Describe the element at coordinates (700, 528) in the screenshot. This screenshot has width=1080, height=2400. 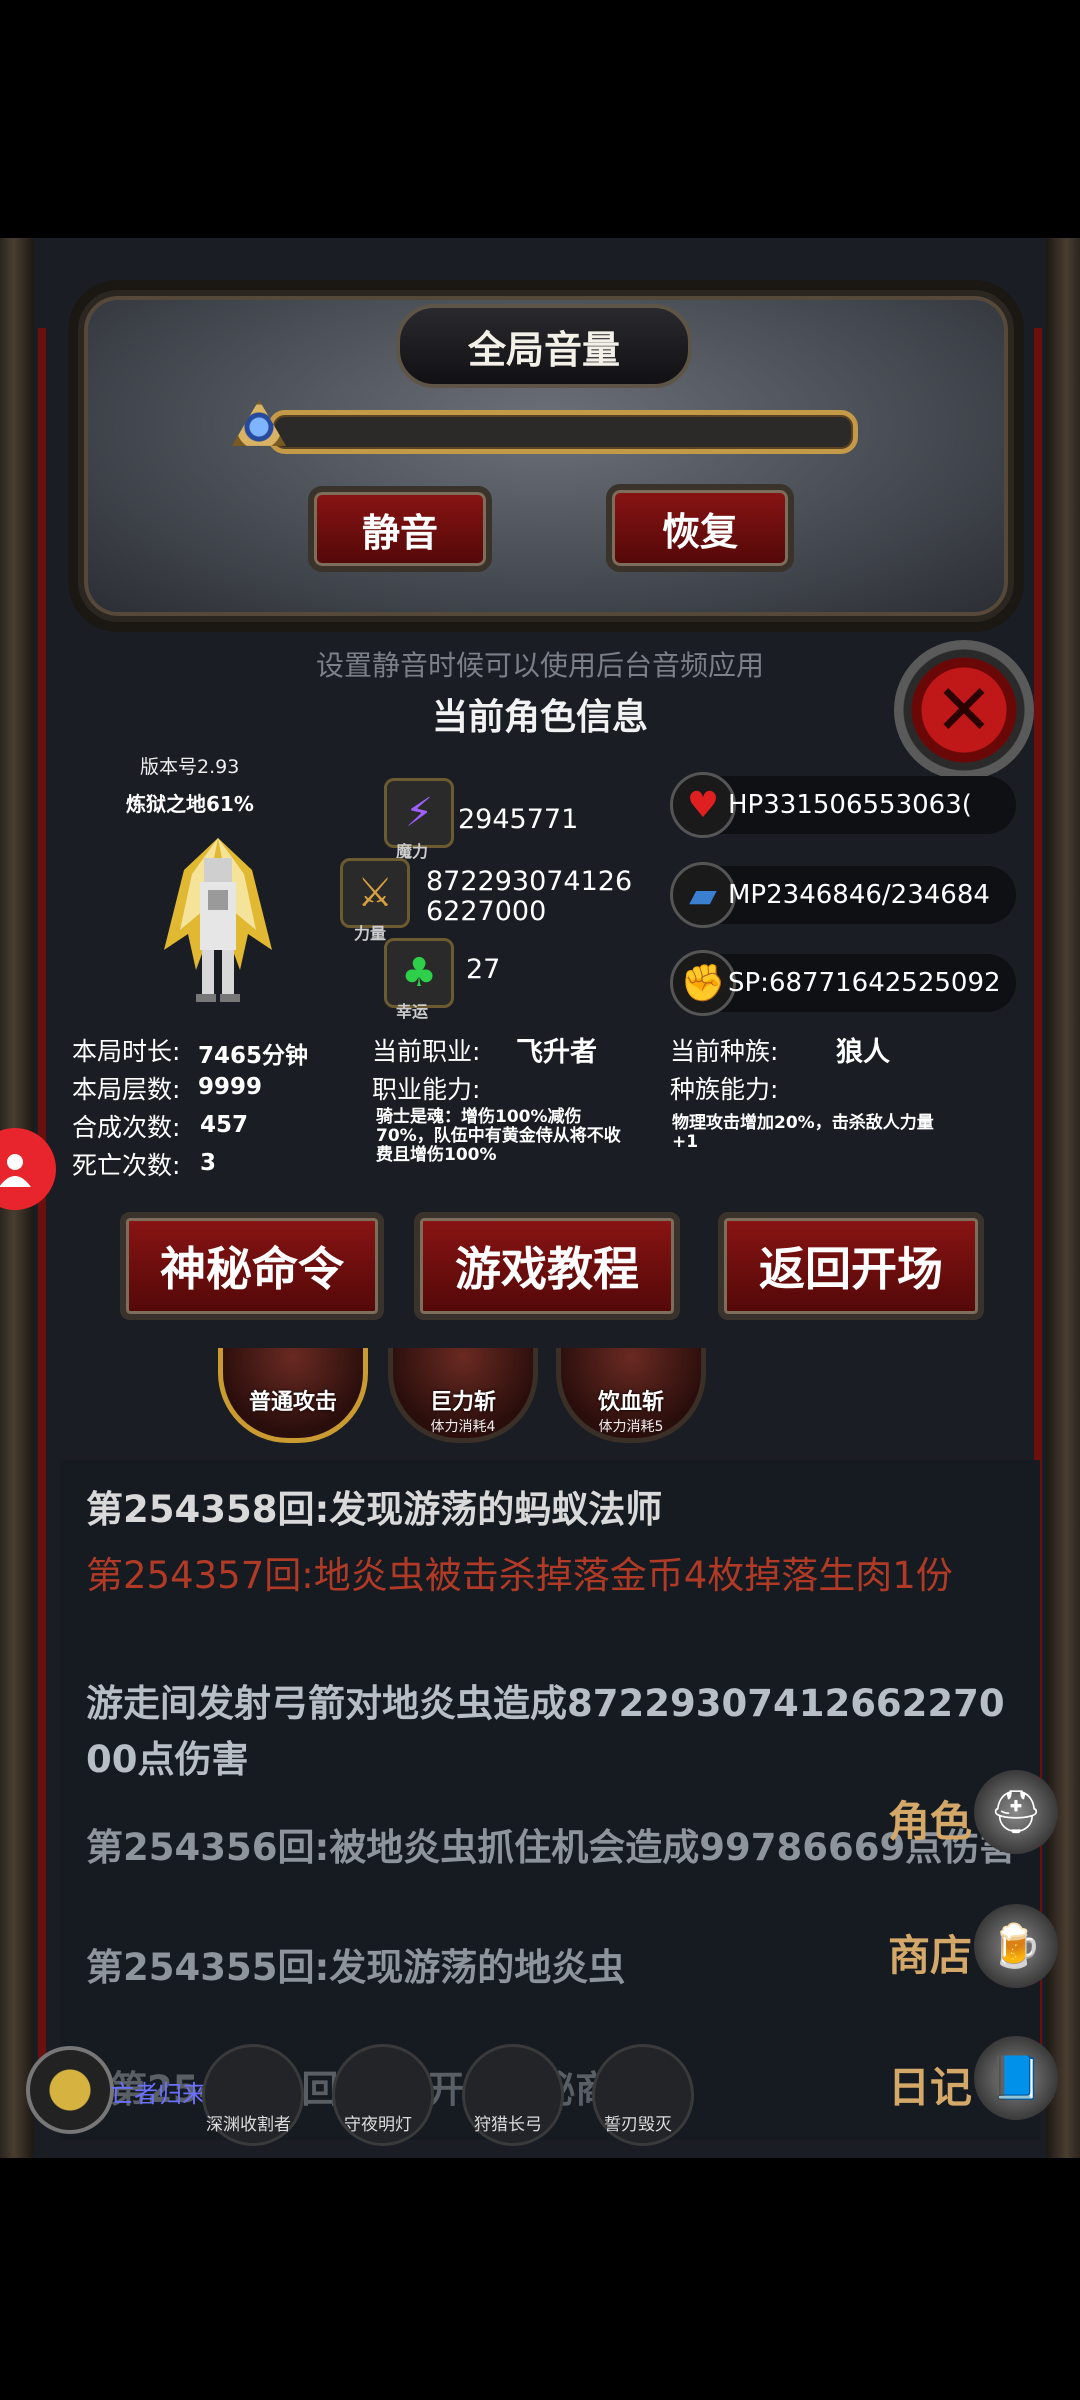
I see `restore-button: 恢复` at that location.